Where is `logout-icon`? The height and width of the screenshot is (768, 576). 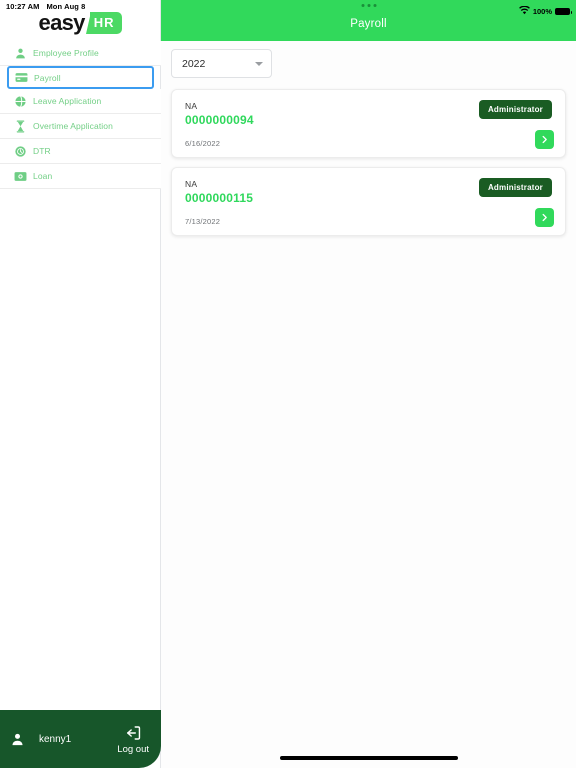
logout-icon is located at coordinates (133, 733).